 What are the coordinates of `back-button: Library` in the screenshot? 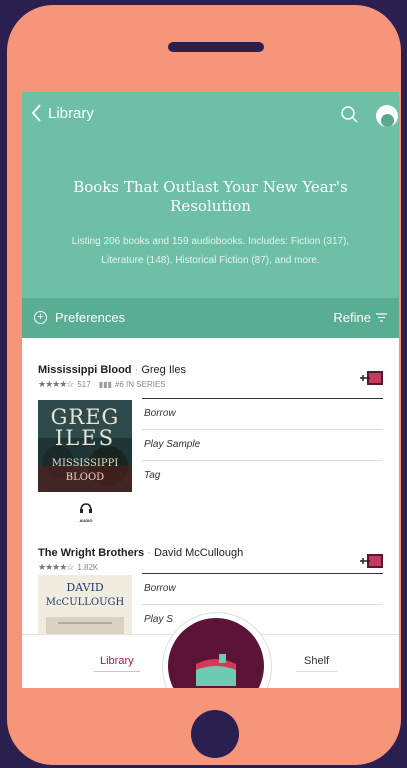 It's located at (63, 113).